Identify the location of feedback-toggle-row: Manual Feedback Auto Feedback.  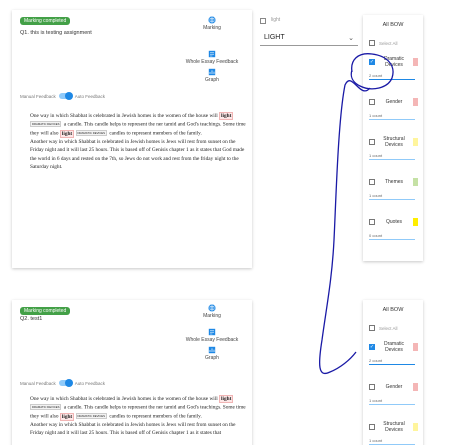
(63, 96).